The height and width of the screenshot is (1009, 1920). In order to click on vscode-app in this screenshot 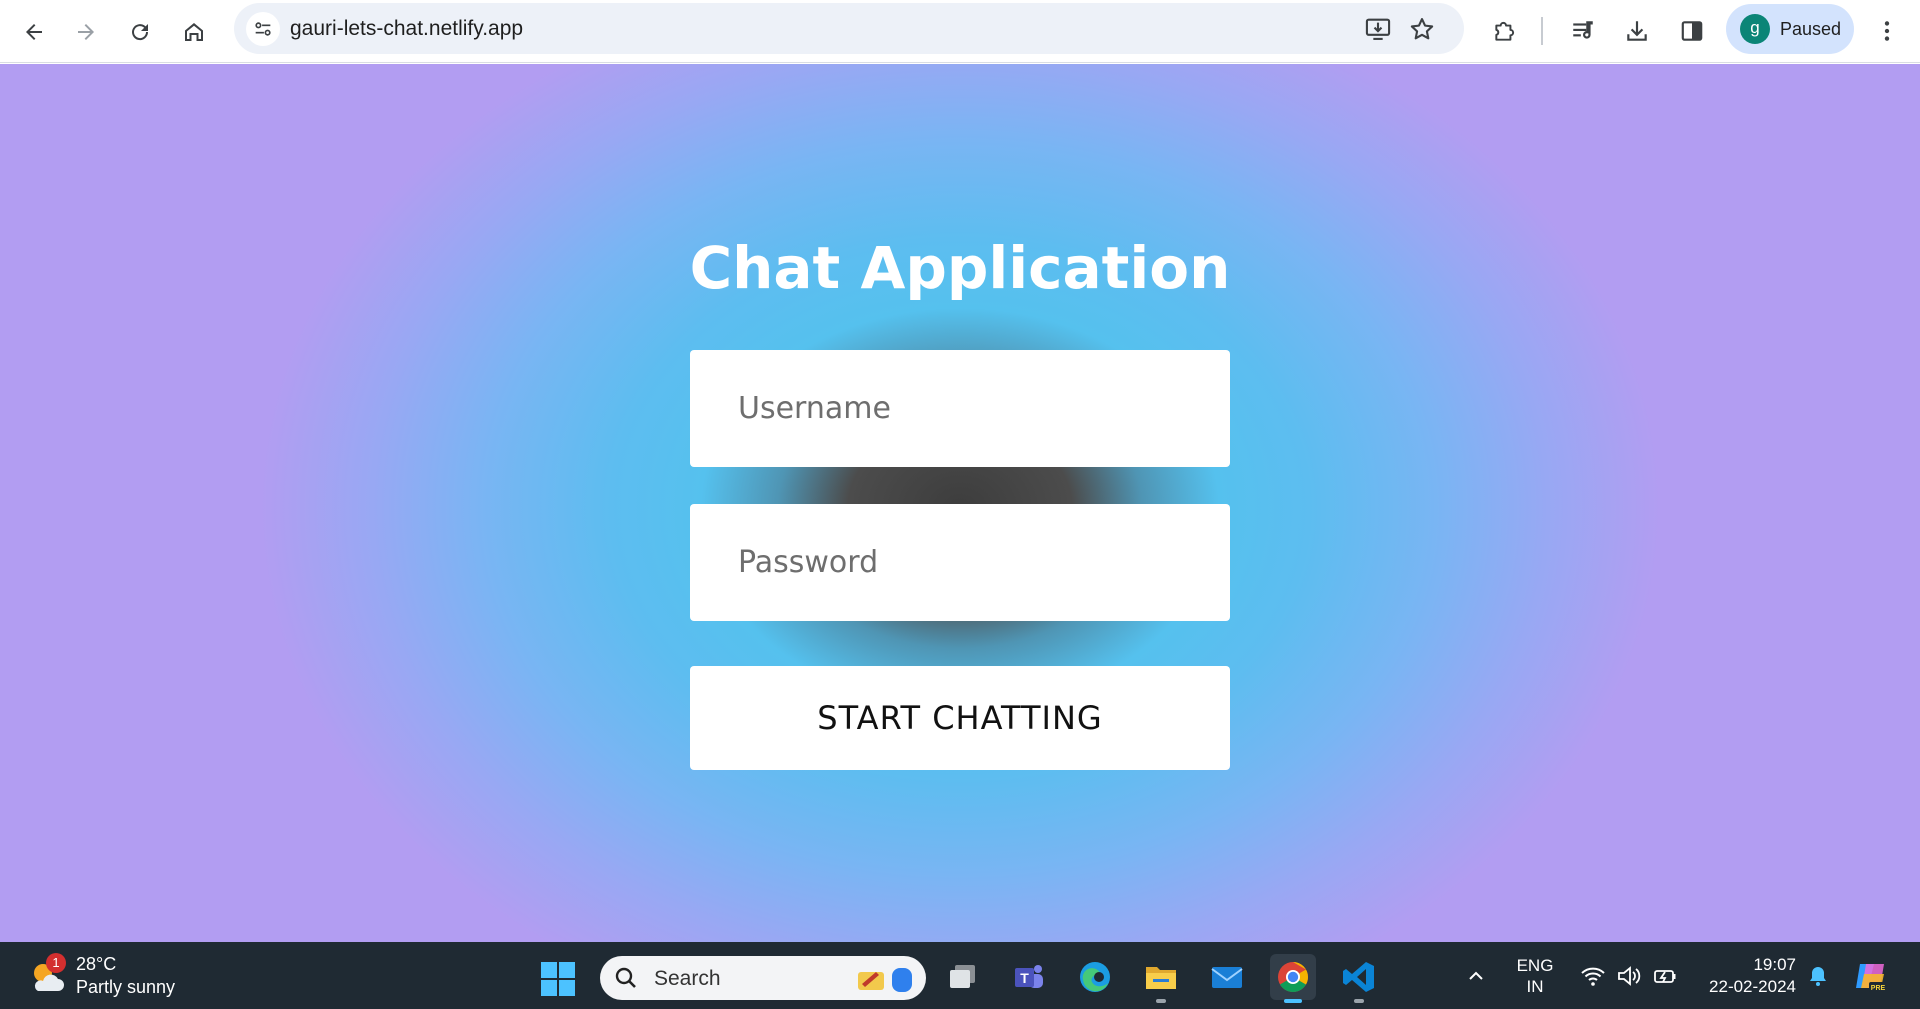, I will do `click(1359, 978)`.